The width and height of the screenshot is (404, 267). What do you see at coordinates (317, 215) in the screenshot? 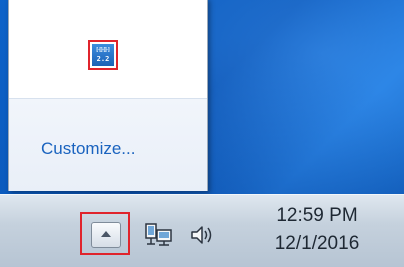
I see `clock-time: 12:59 PM` at bounding box center [317, 215].